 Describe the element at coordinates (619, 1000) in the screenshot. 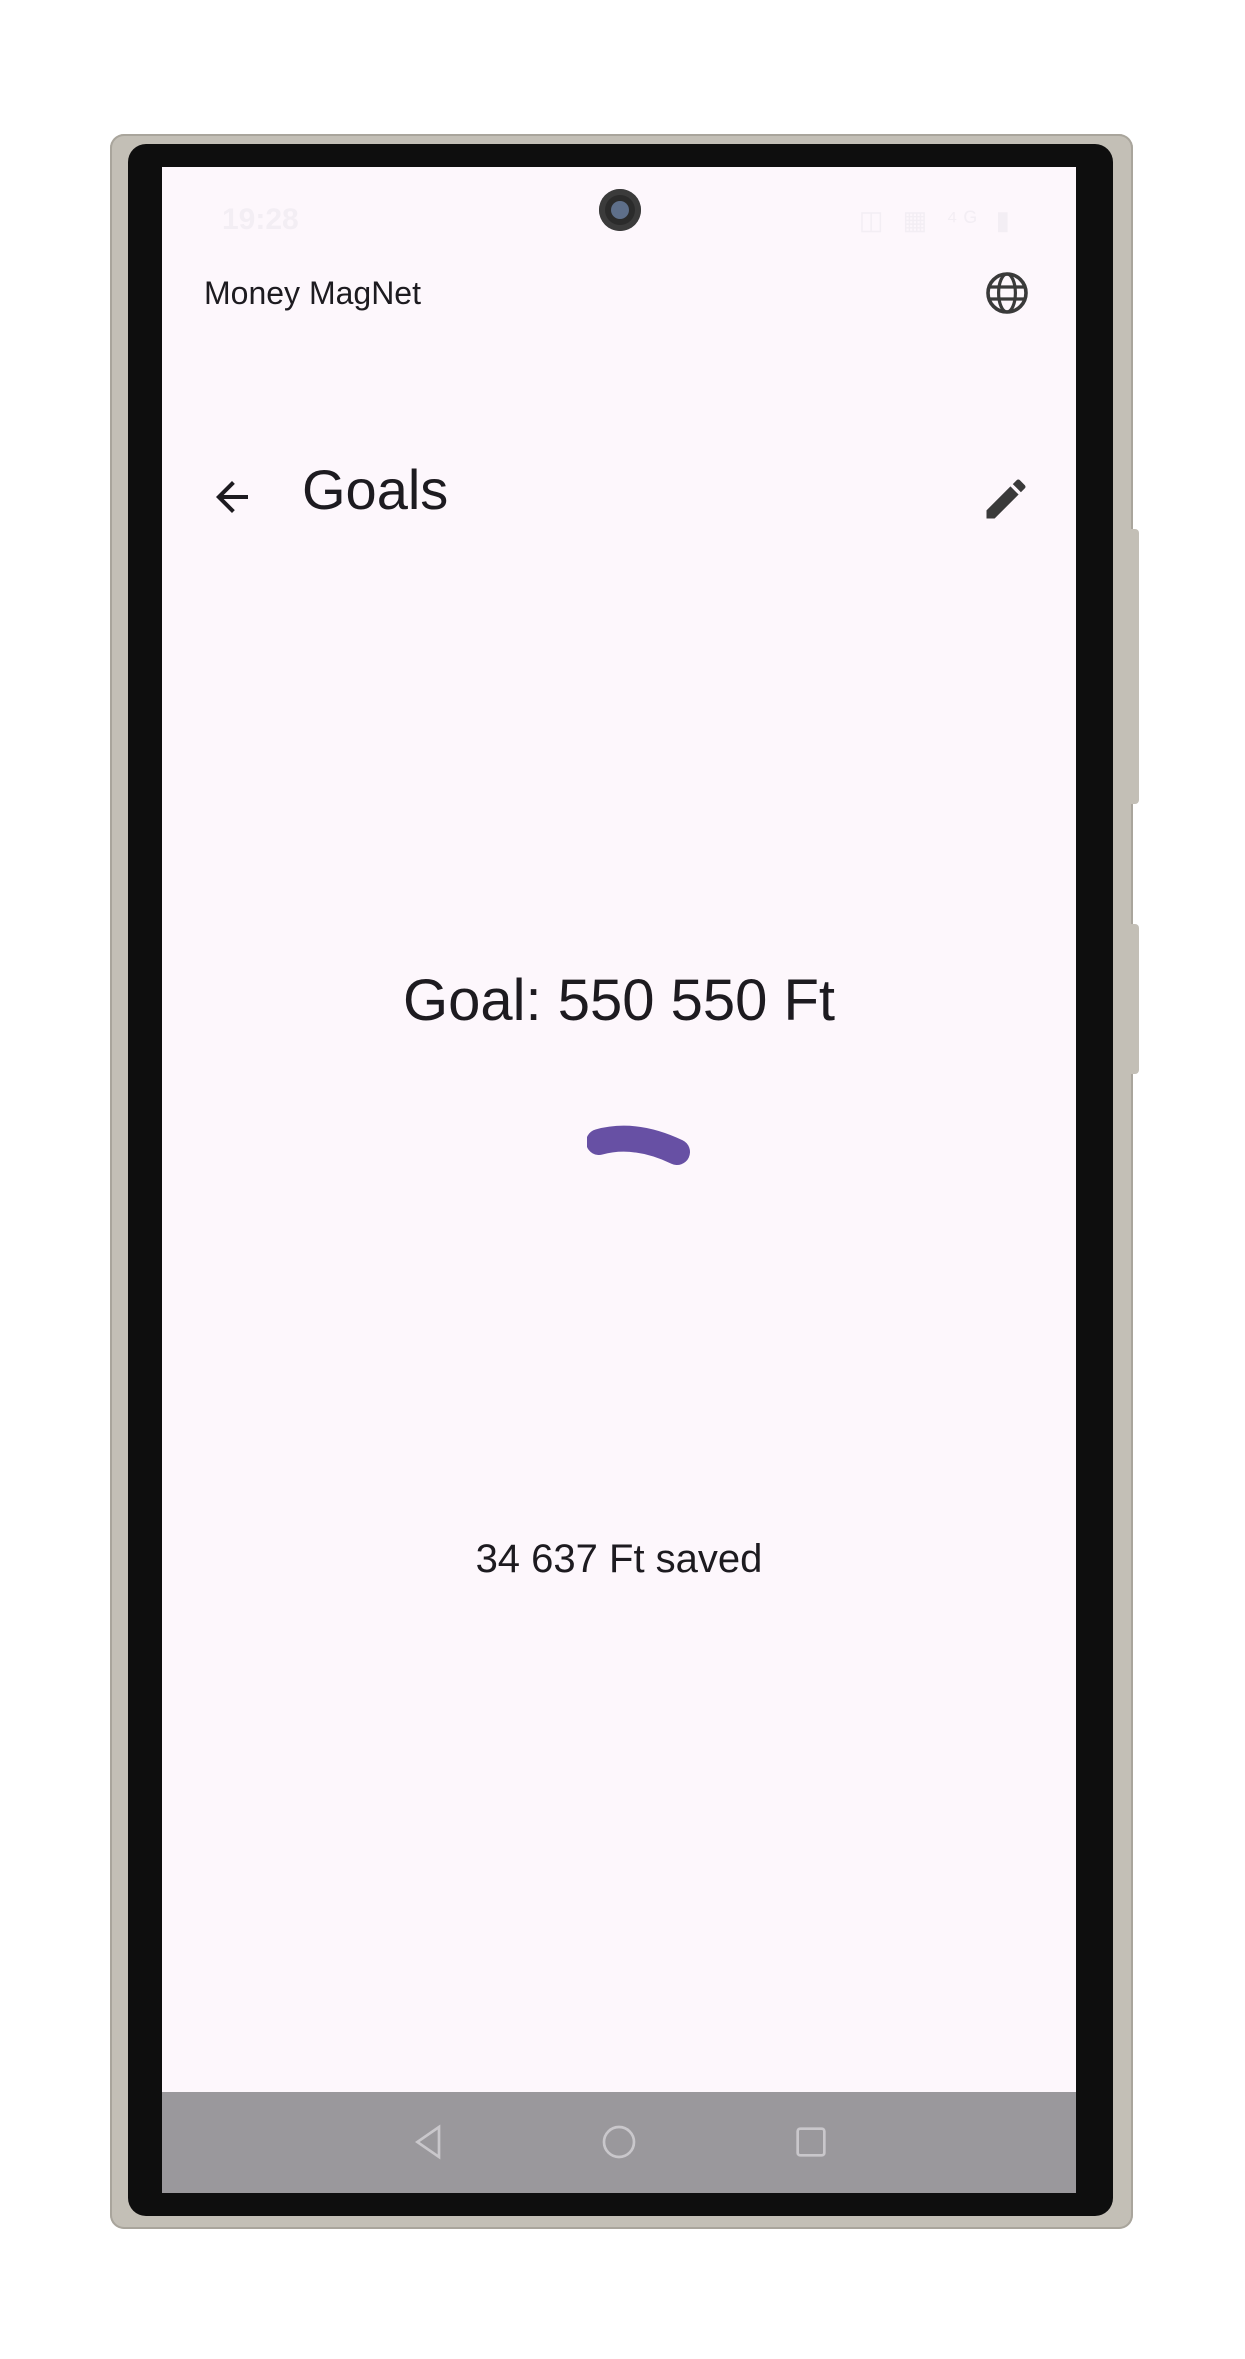

I see `goal-amount: Goal: 550 550 Ft` at that location.